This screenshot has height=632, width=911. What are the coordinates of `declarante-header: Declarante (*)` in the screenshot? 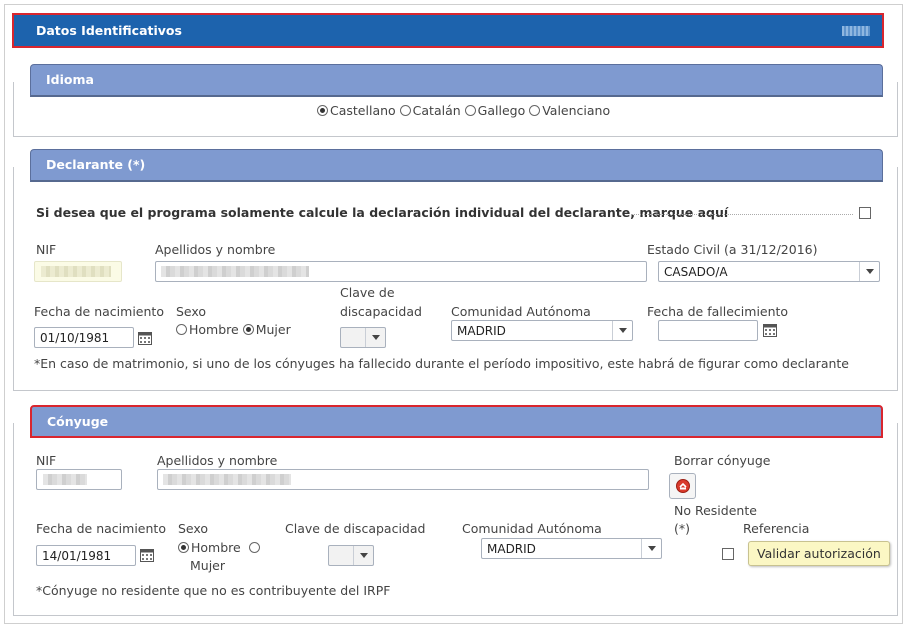 It's located at (456, 165).